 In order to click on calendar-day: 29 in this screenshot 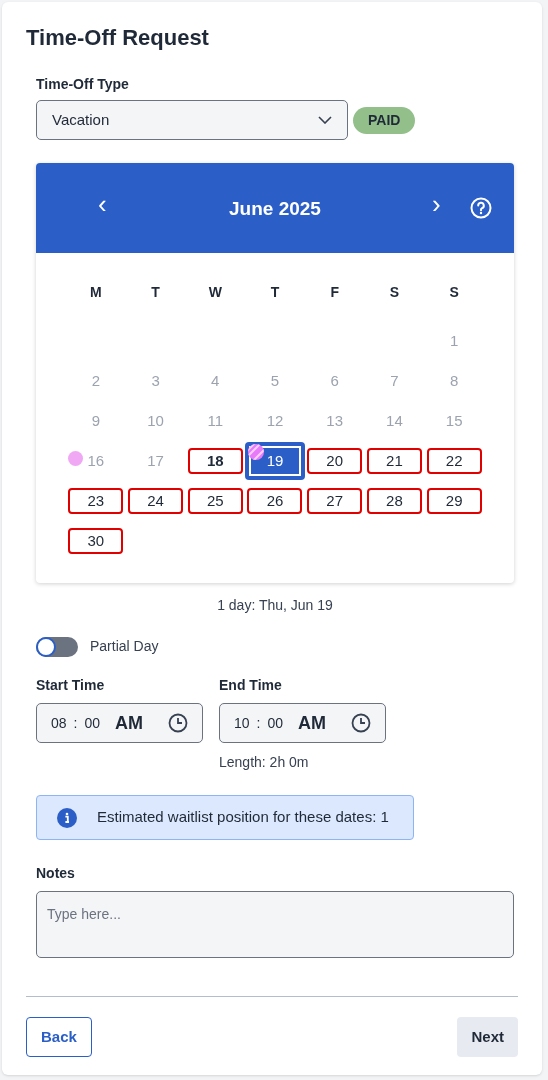, I will do `click(454, 501)`.